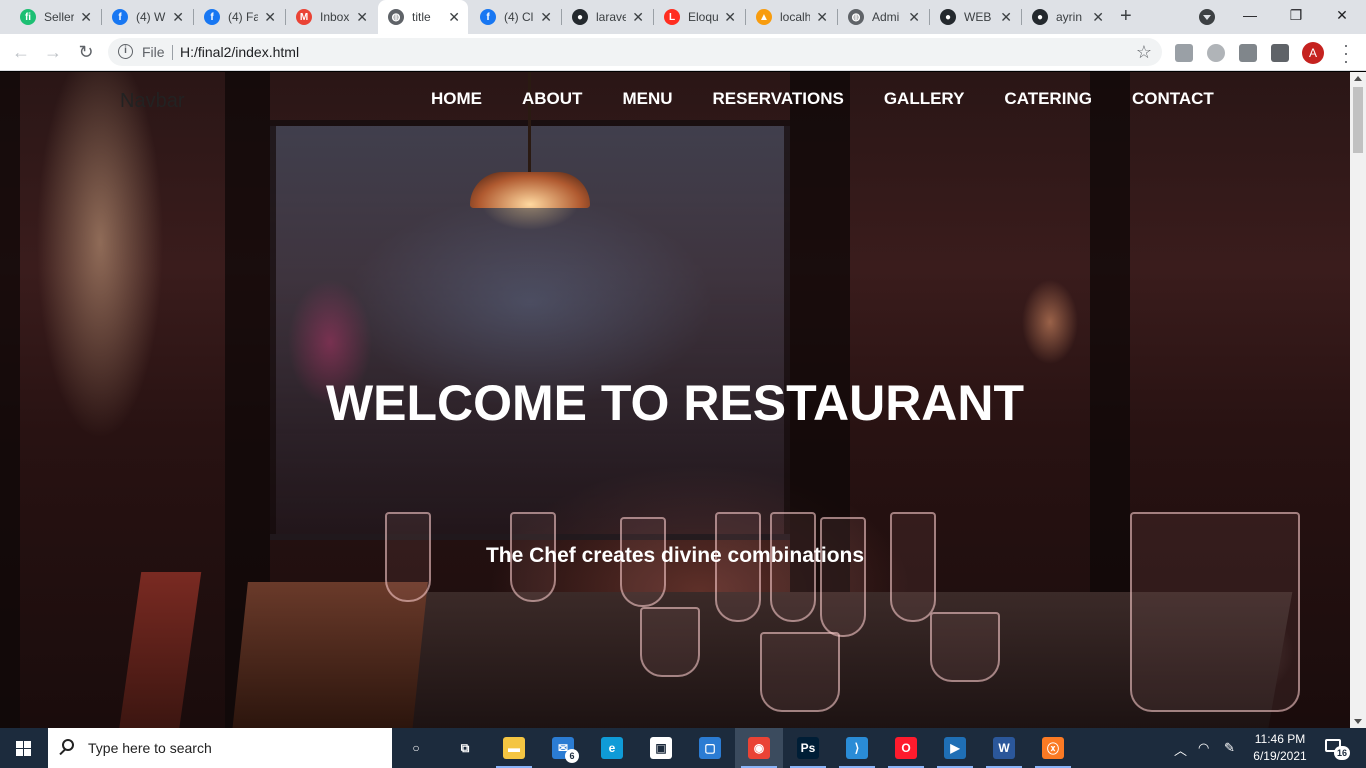 This screenshot has width=1366, height=768. I want to click on scroll-up-arrow-icon, so click(1358, 78).